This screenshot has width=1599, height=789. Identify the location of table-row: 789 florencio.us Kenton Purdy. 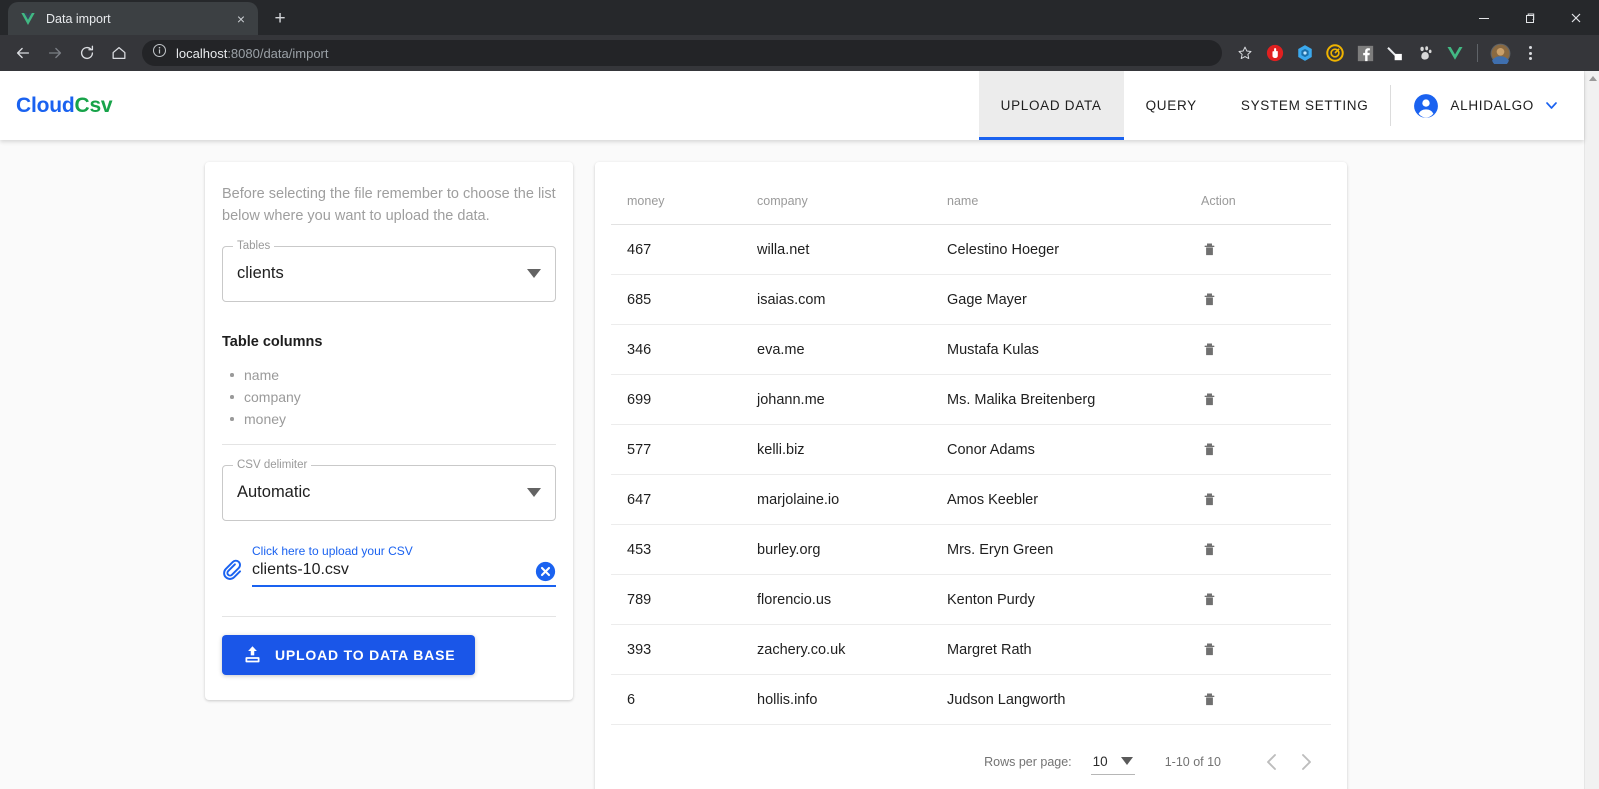
(971, 599).